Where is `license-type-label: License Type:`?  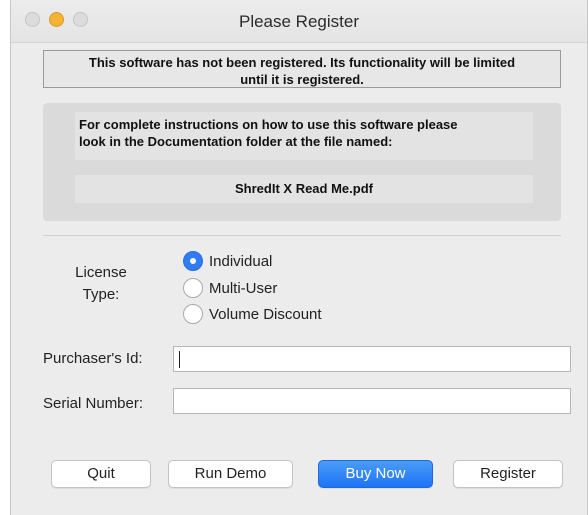 license-type-label: License Type: is located at coordinates (101, 284).